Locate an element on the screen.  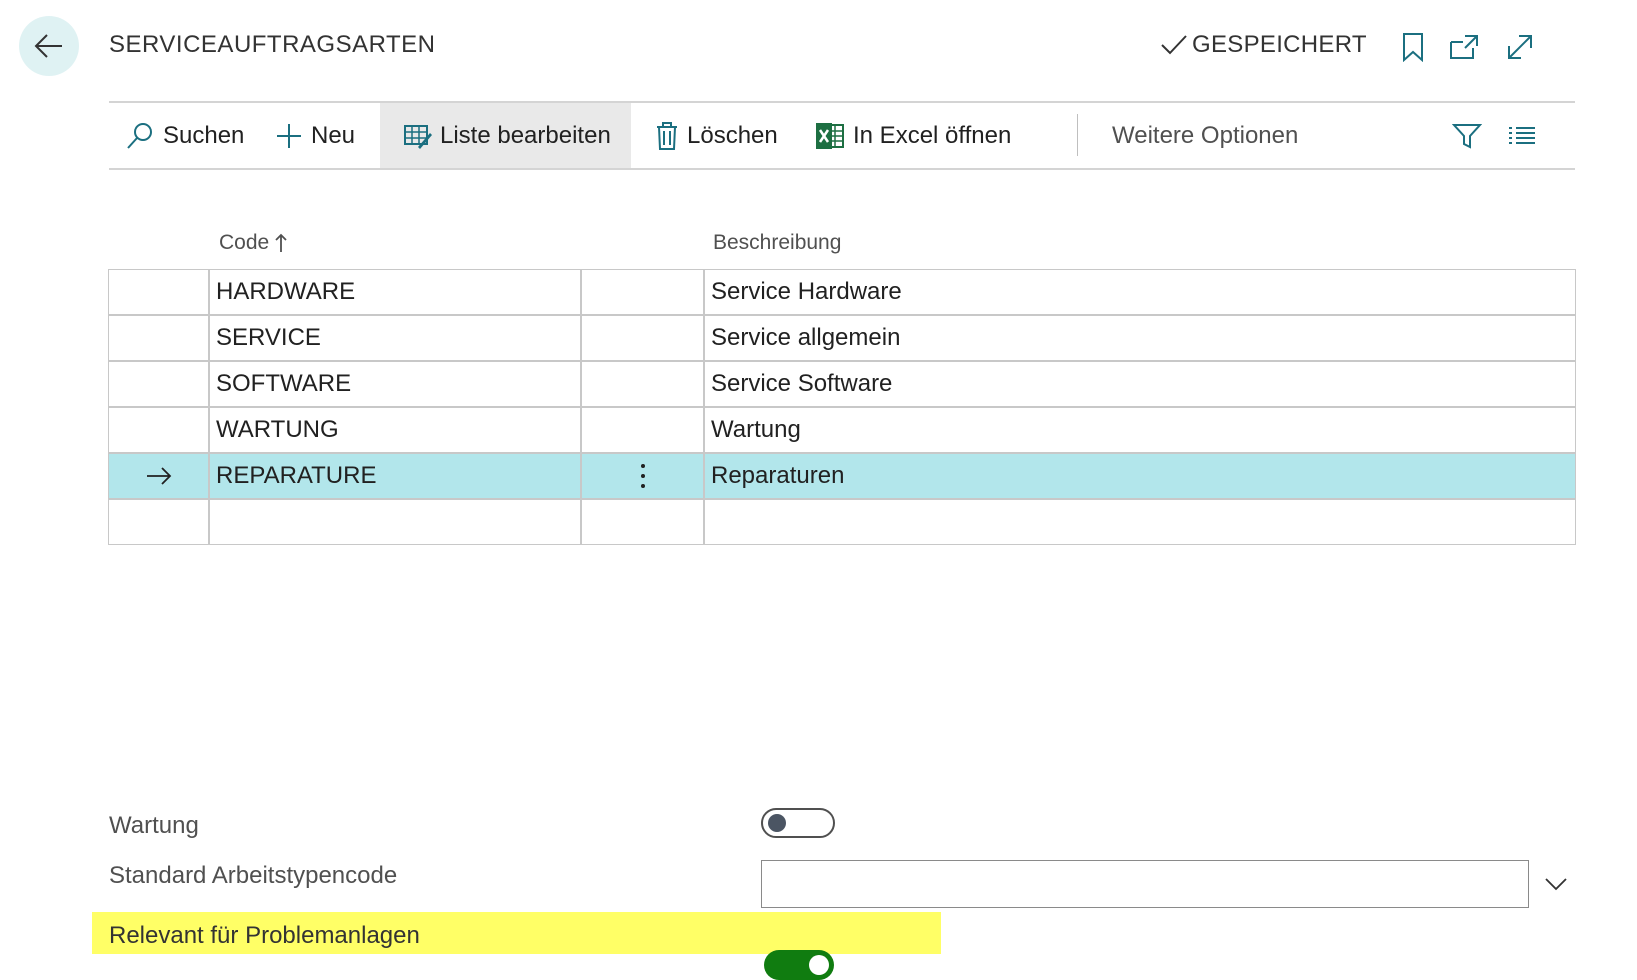
code-cell: WARTUNG is located at coordinates (395, 430).